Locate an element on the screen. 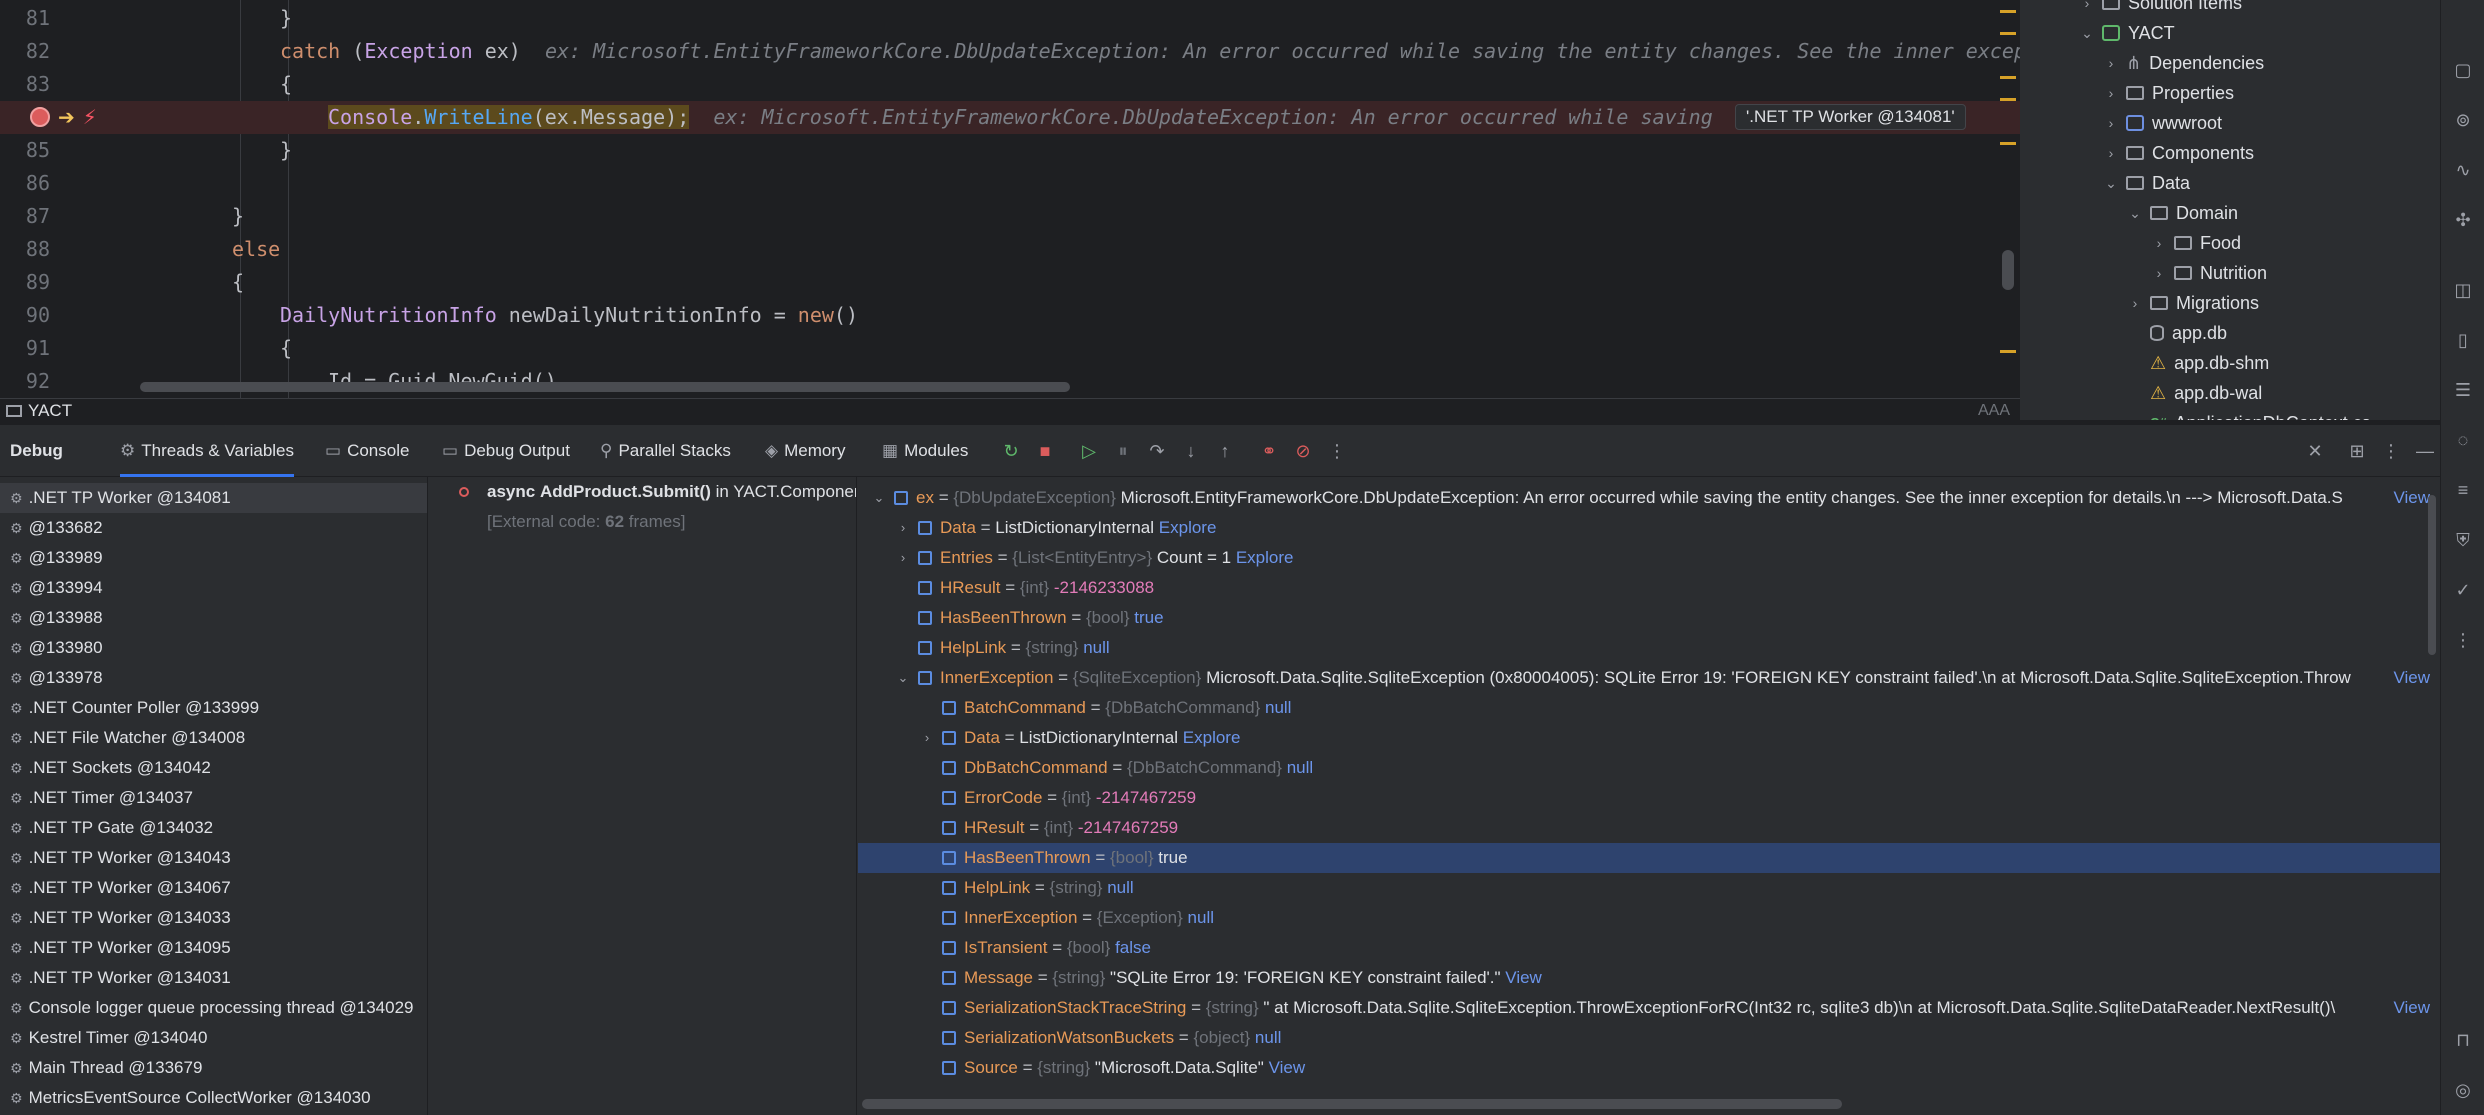 The height and width of the screenshot is (1115, 2484). tab-threads-variables: ⚙ Threads & Variables is located at coordinates (207, 451).